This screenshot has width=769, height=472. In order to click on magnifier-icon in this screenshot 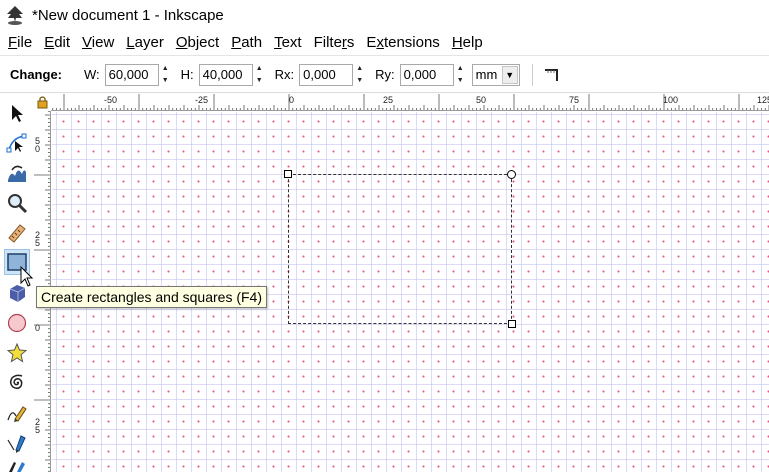, I will do `click(18, 204)`.